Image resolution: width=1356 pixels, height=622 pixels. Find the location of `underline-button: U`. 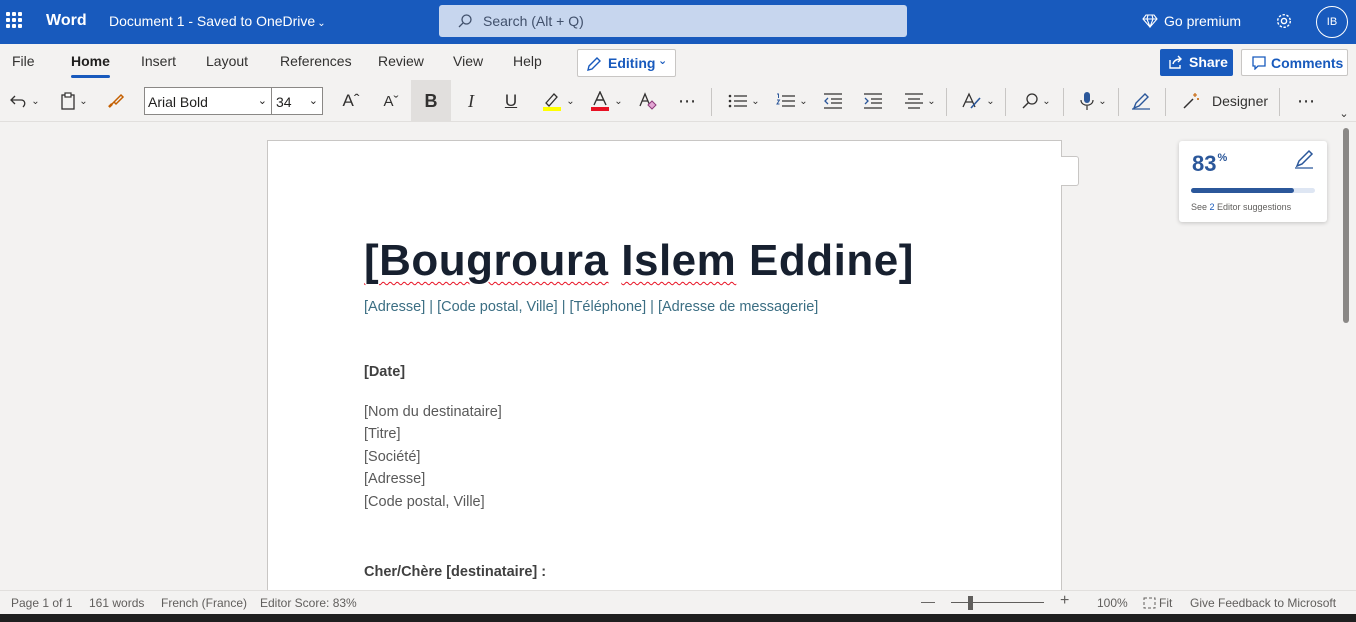

underline-button: U is located at coordinates (511, 101).